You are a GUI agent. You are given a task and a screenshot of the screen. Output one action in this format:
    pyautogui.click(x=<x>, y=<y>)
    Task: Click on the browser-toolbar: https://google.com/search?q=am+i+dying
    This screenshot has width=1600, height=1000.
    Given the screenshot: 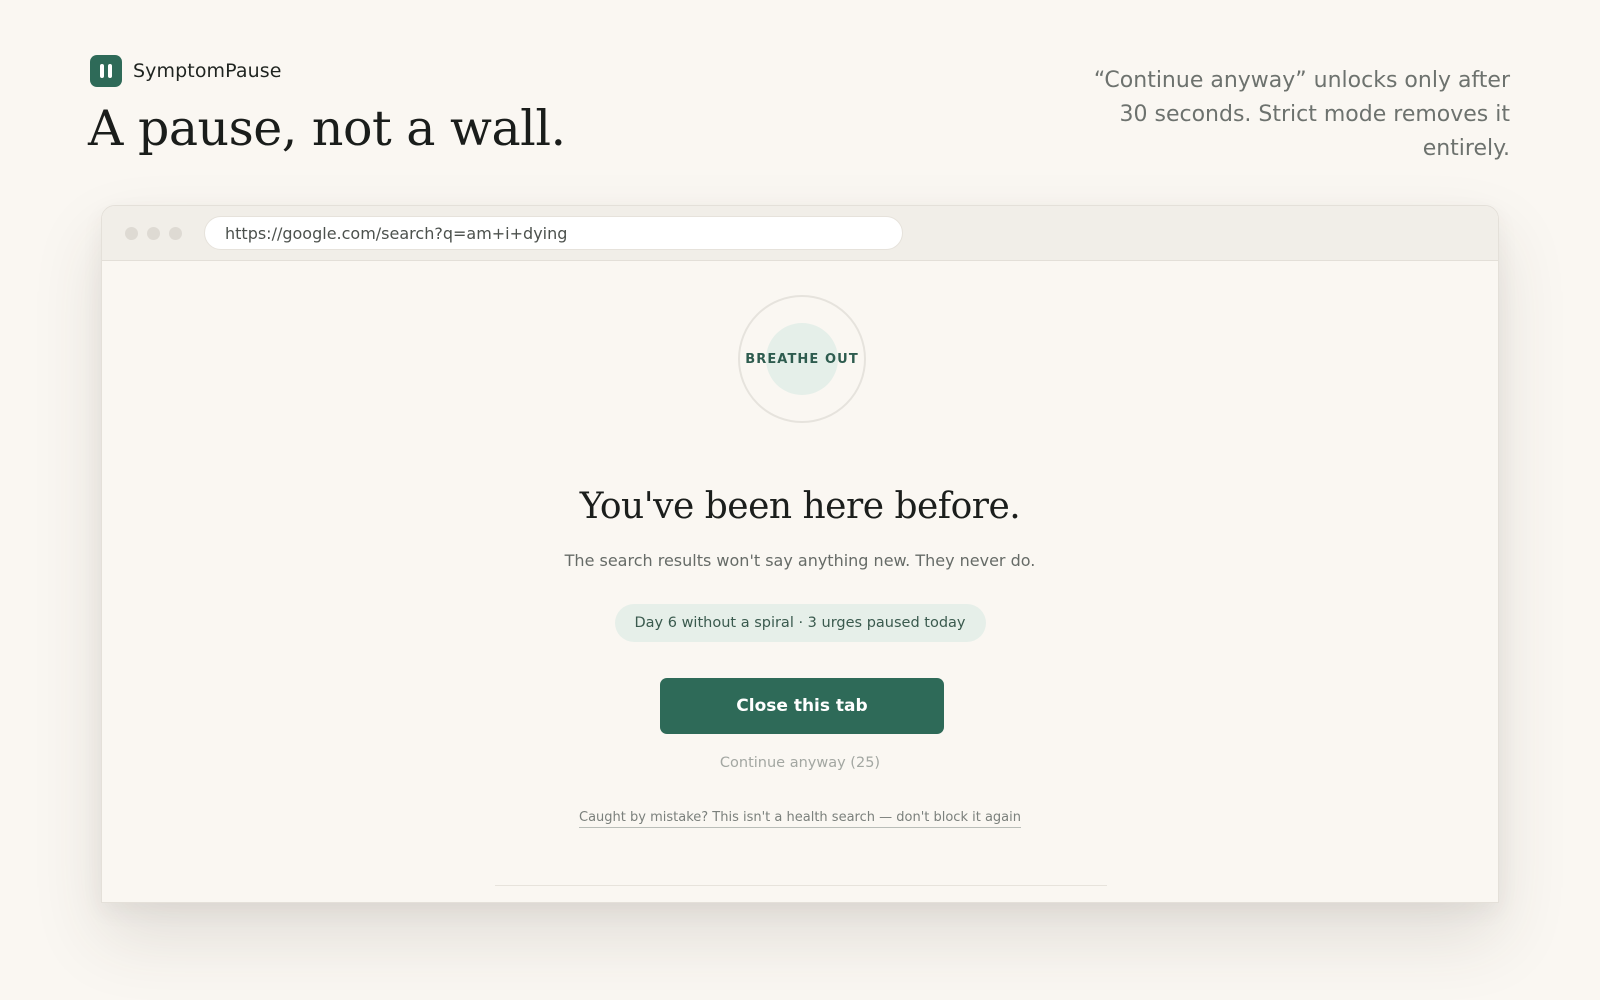 What is the action you would take?
    pyautogui.click(x=800, y=233)
    